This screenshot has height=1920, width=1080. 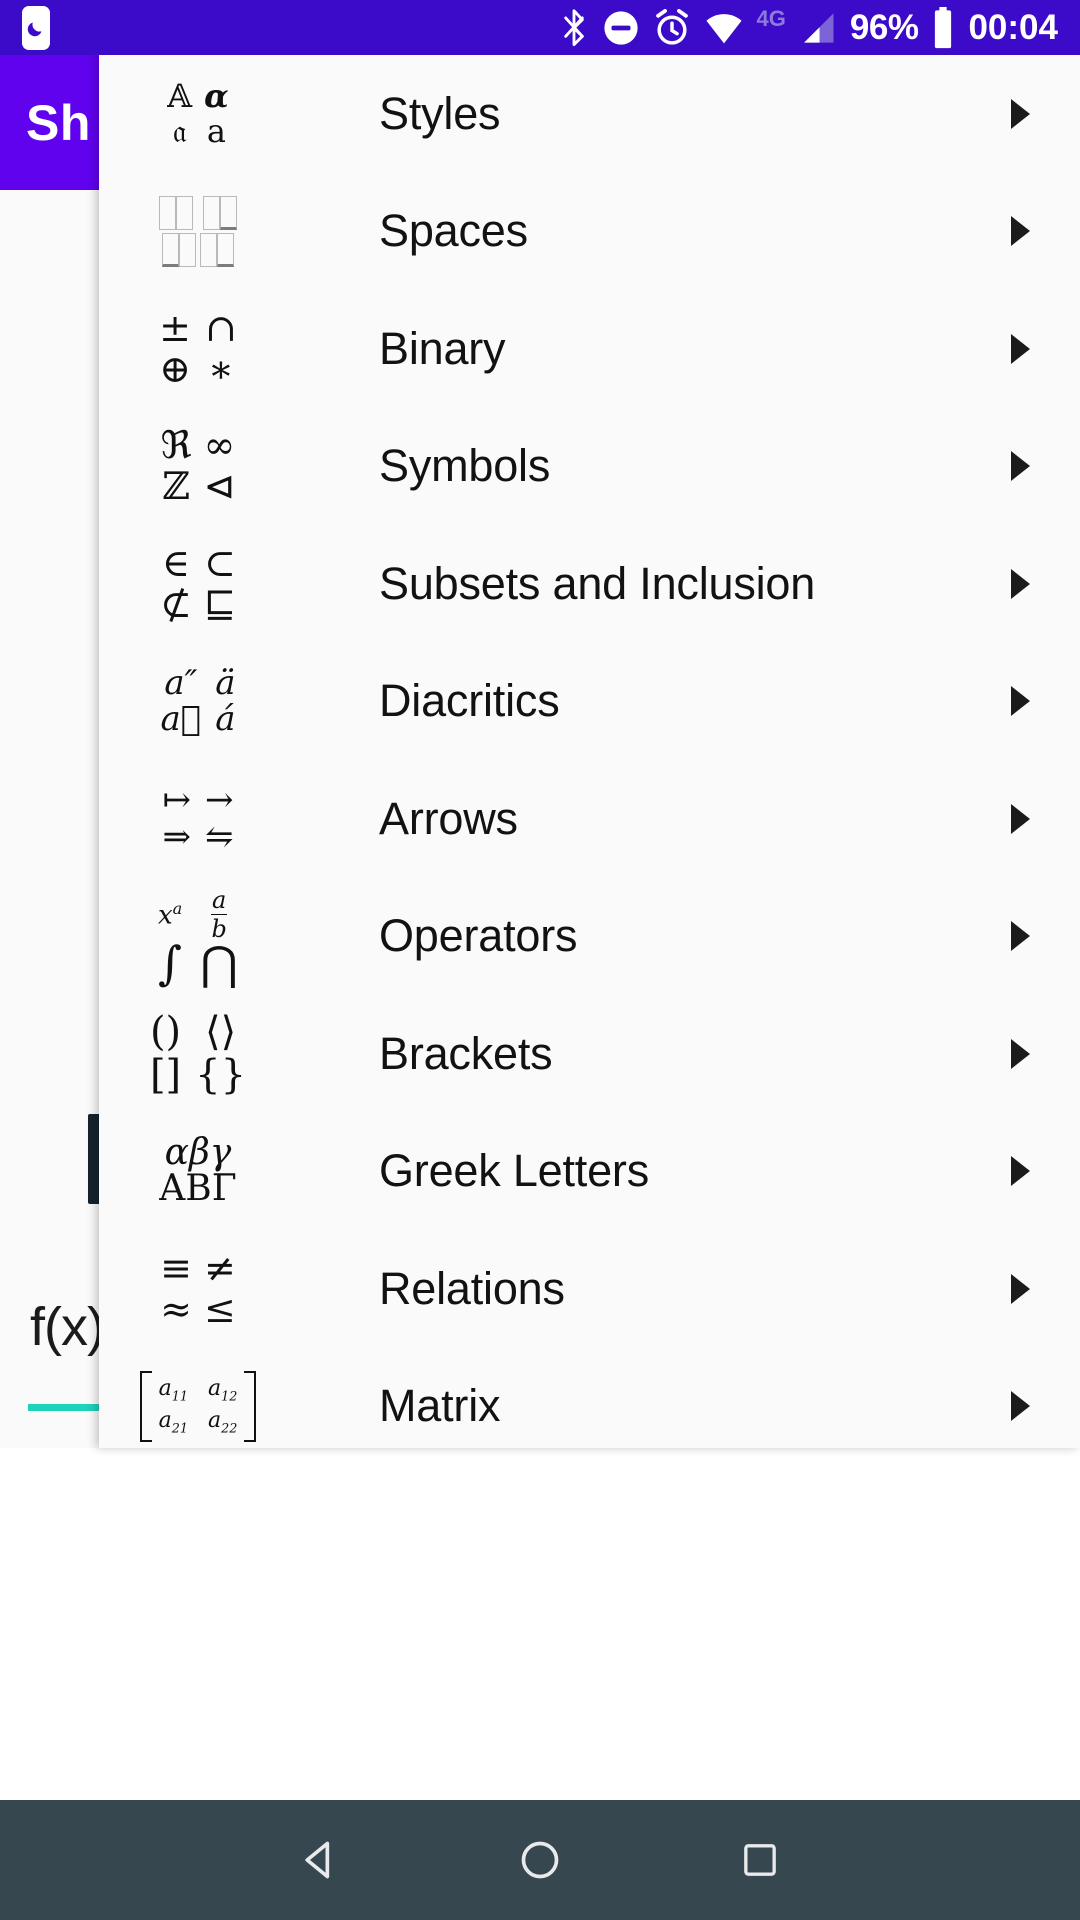 I want to click on glyph-a21: a21, so click(x=173, y=1422).